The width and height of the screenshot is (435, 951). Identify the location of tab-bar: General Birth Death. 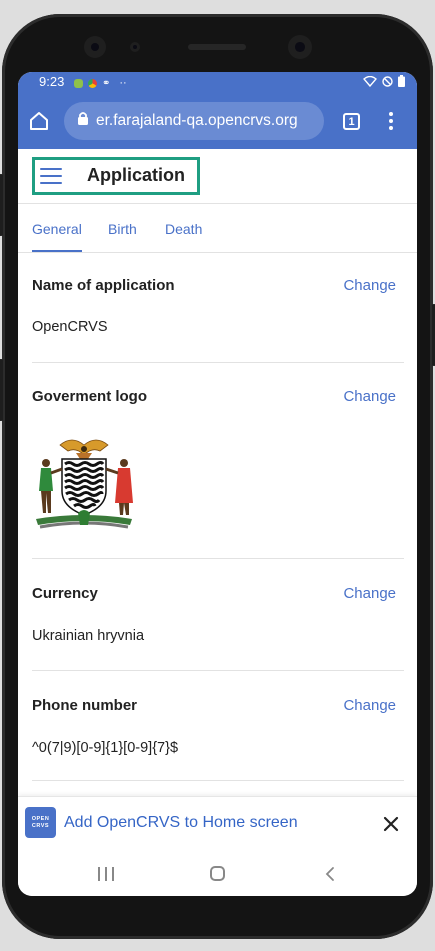
(217, 228).